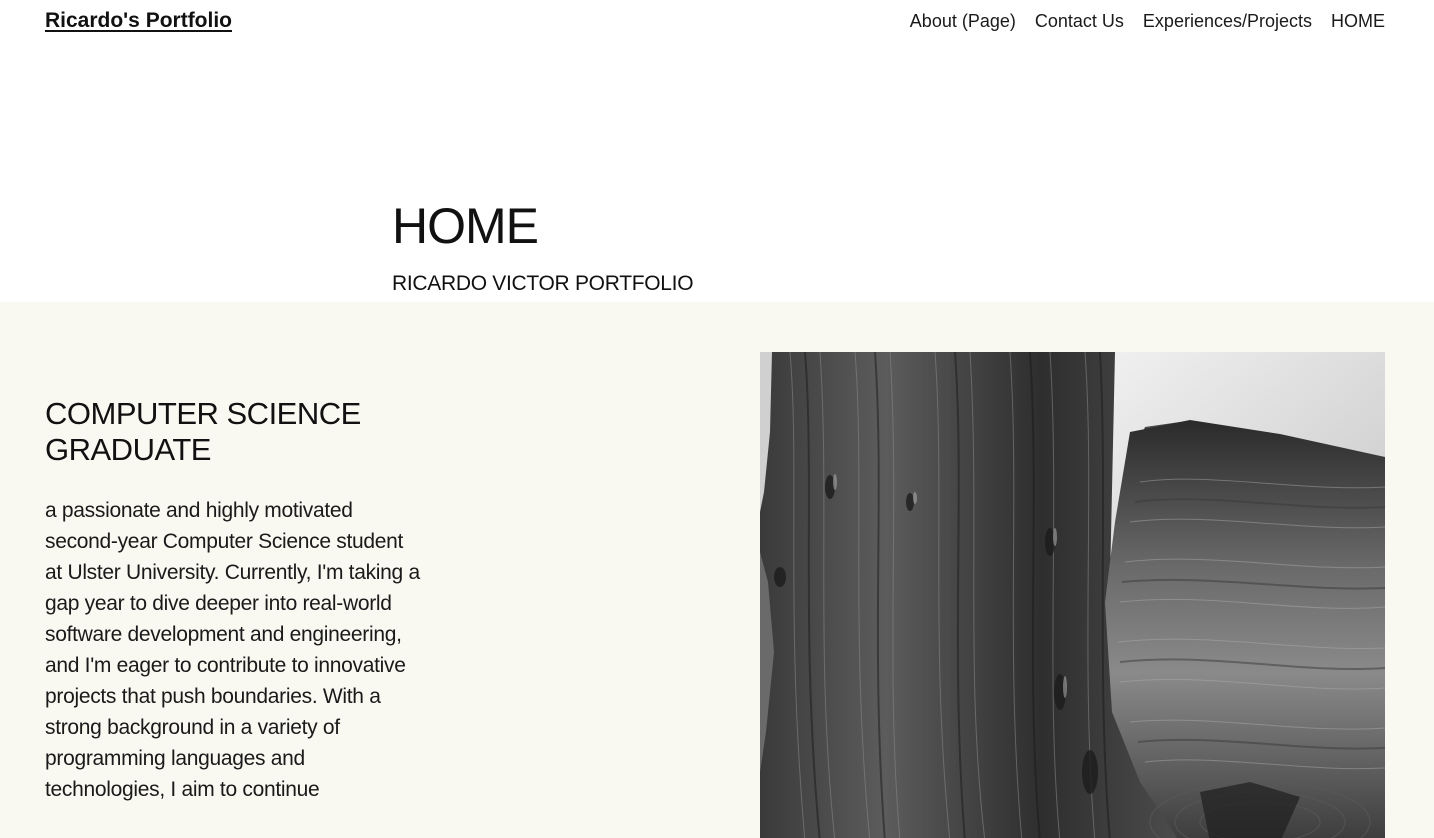  I want to click on section-heading: COMPUTER SCIENCE GRADUATE, so click(203, 431).